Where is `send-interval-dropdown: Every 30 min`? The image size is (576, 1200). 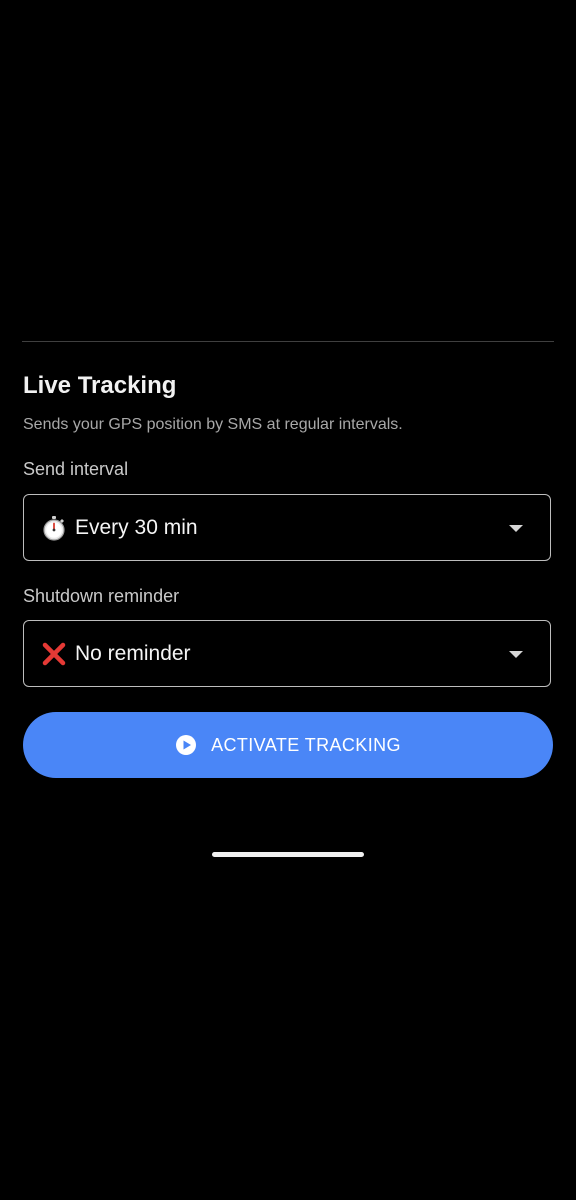
send-interval-dropdown: Every 30 min is located at coordinates (287, 527).